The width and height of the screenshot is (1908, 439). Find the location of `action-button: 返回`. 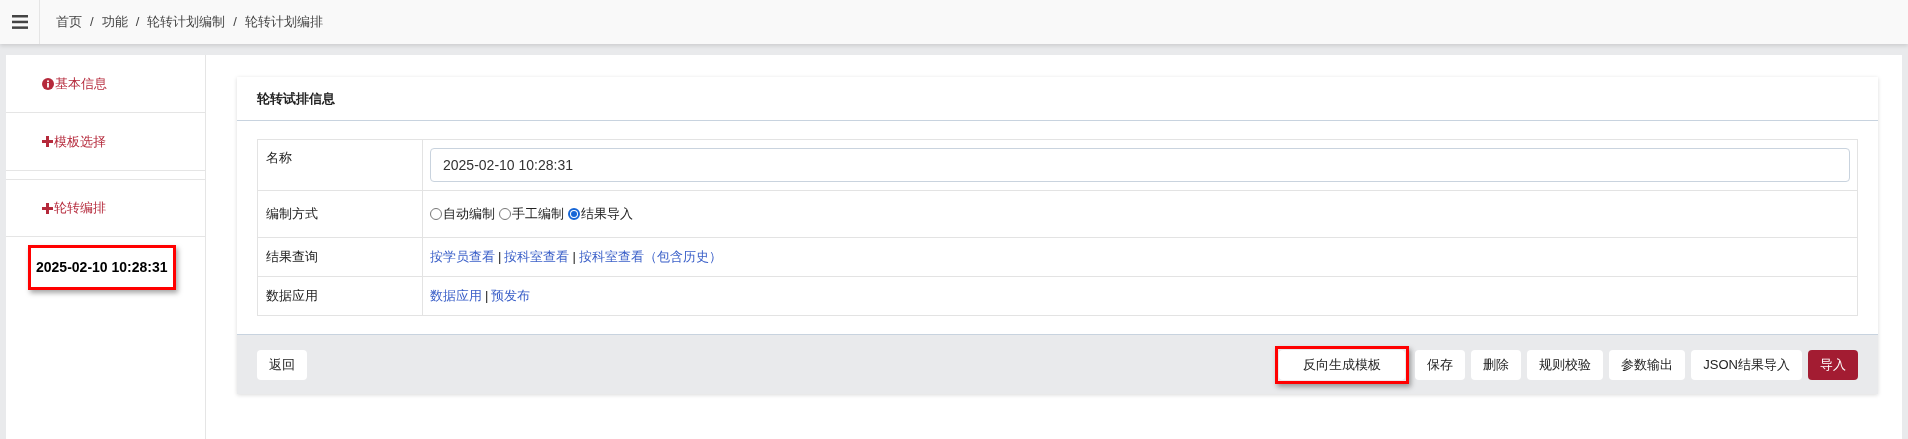

action-button: 返回 is located at coordinates (282, 364).